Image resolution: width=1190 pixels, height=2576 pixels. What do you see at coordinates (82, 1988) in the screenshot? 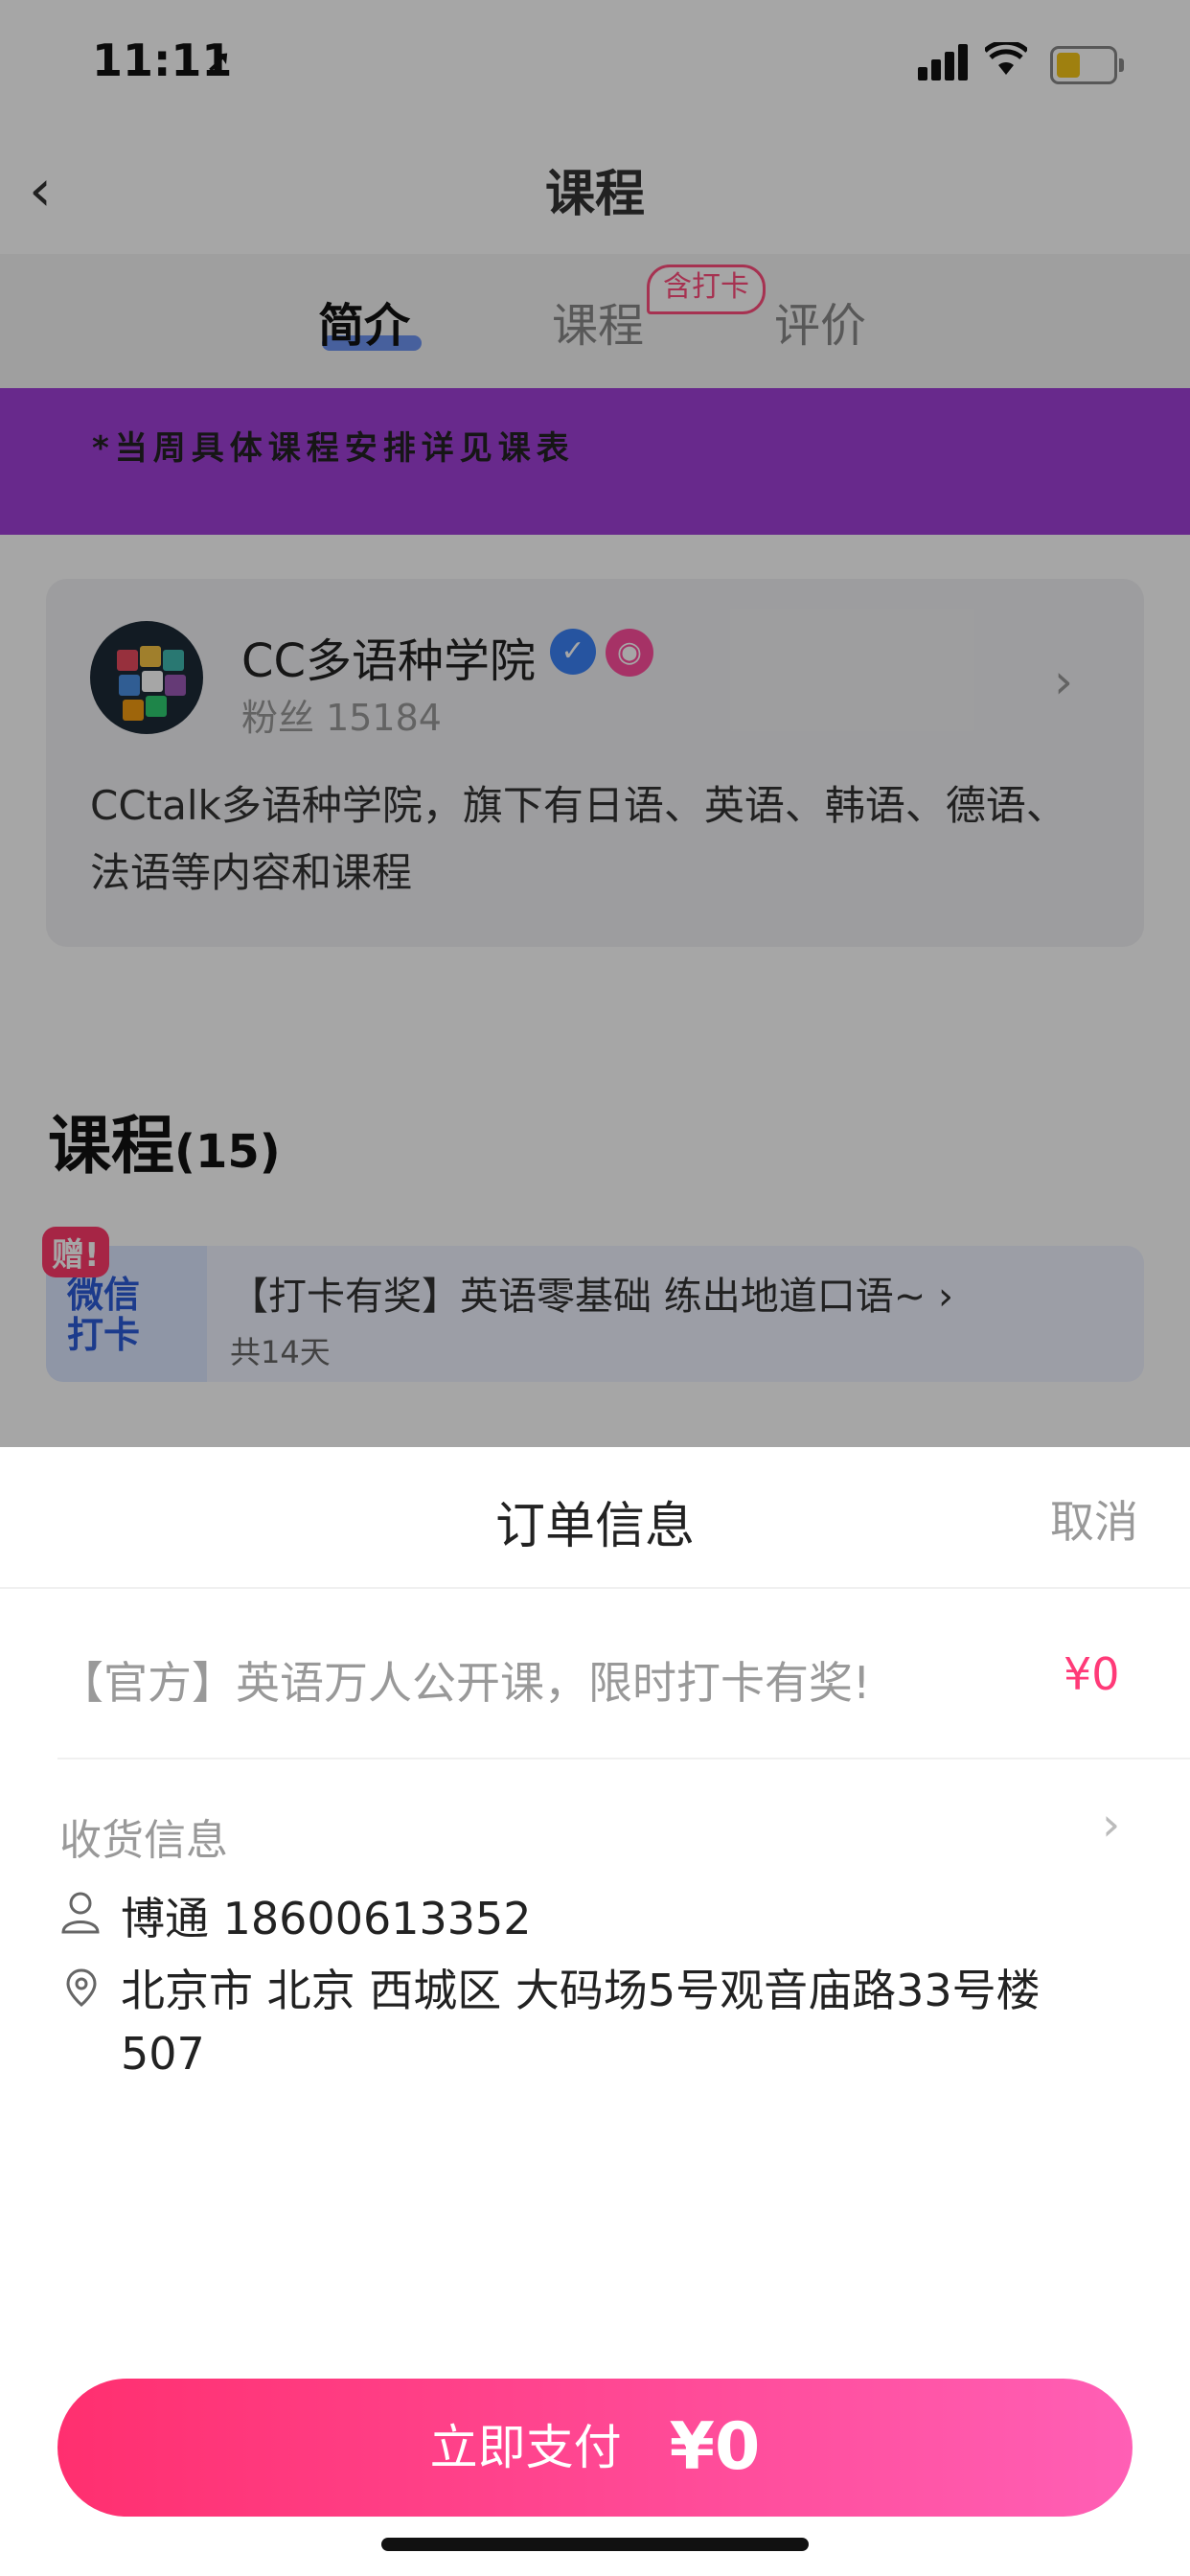
I see `location-pin-icon` at bounding box center [82, 1988].